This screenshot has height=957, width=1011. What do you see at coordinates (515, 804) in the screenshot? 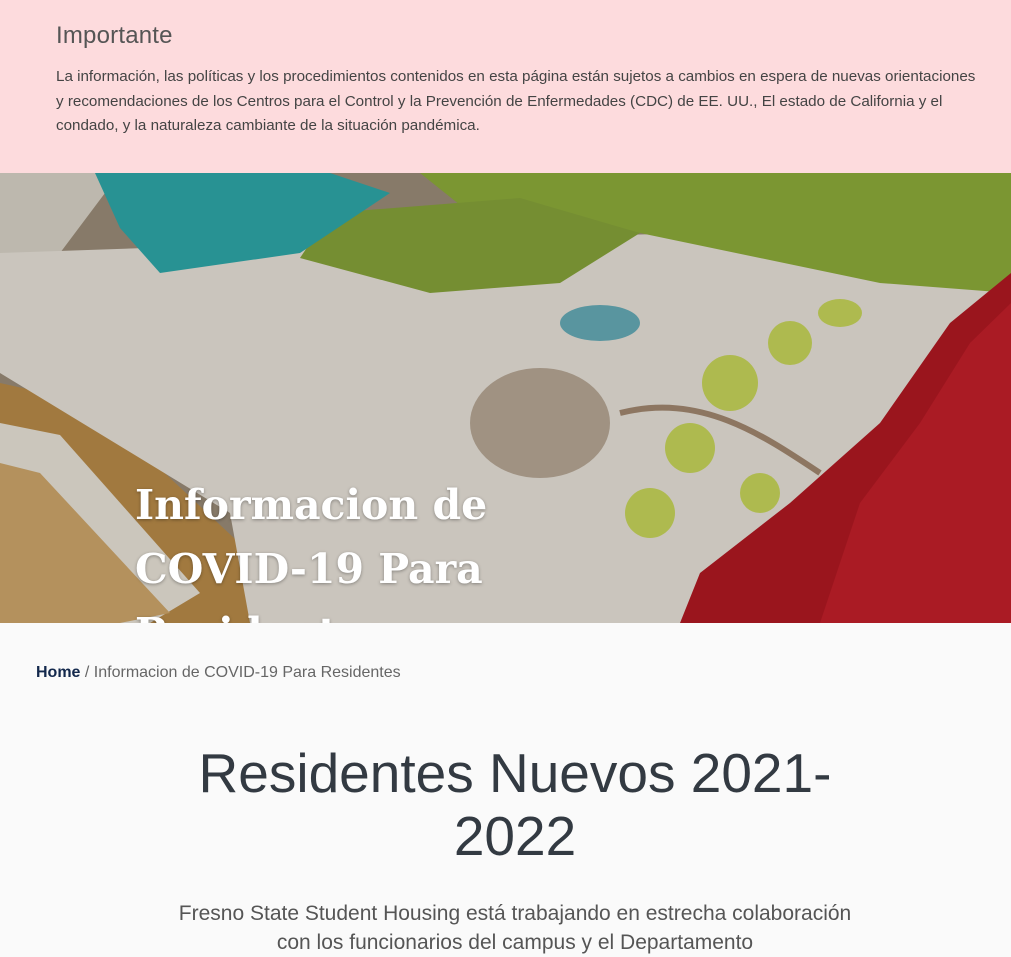
I see `page-title: Residentes Nuevos 2021-2022` at bounding box center [515, 804].